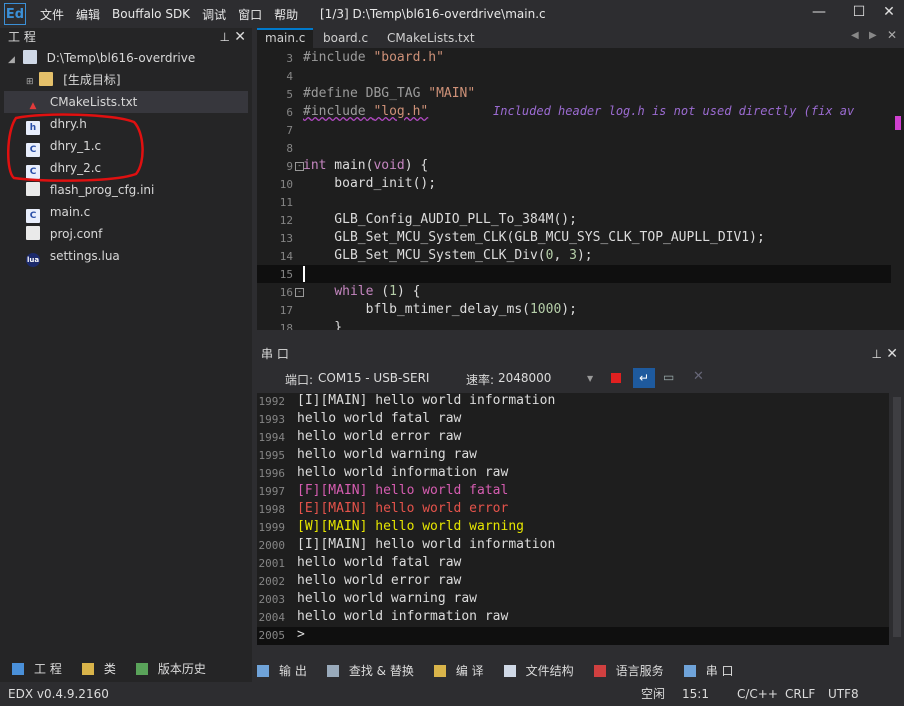  I want to click on chevron-down-icon: ▼, so click(590, 378).